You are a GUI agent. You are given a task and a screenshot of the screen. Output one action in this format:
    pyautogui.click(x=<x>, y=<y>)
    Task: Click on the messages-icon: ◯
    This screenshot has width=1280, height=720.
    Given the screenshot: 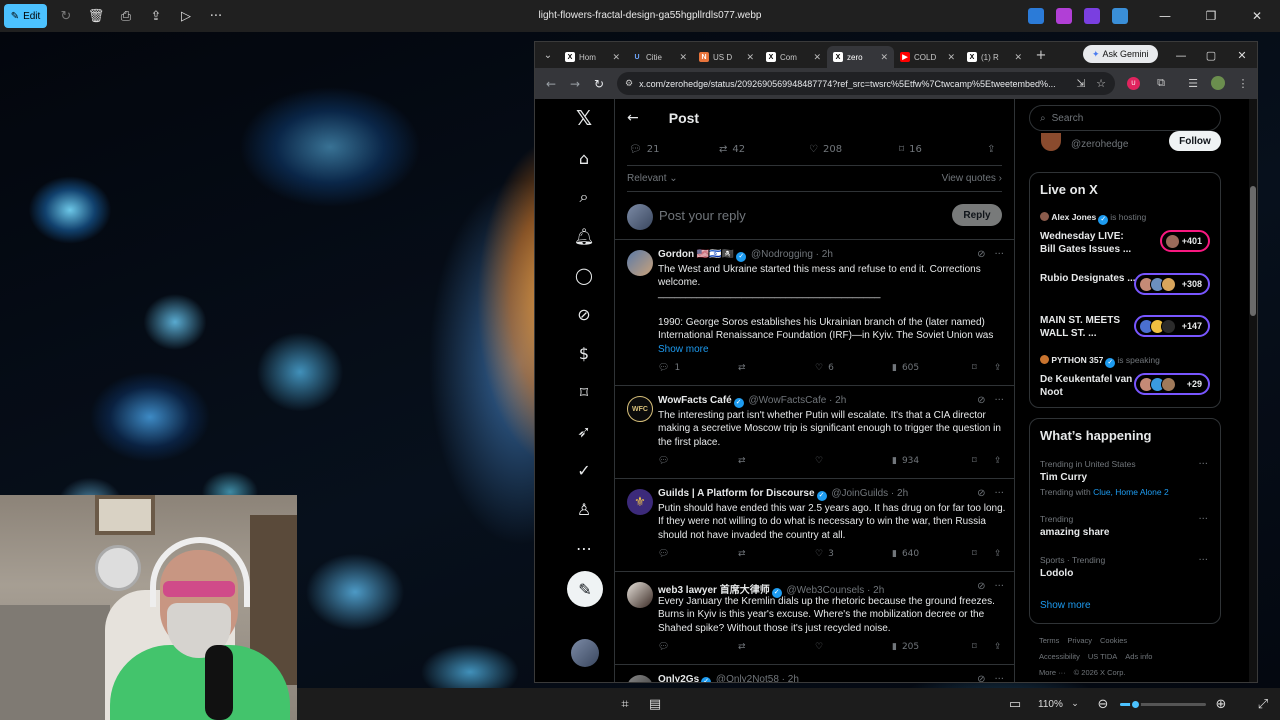 What is the action you would take?
    pyautogui.click(x=584, y=275)
    